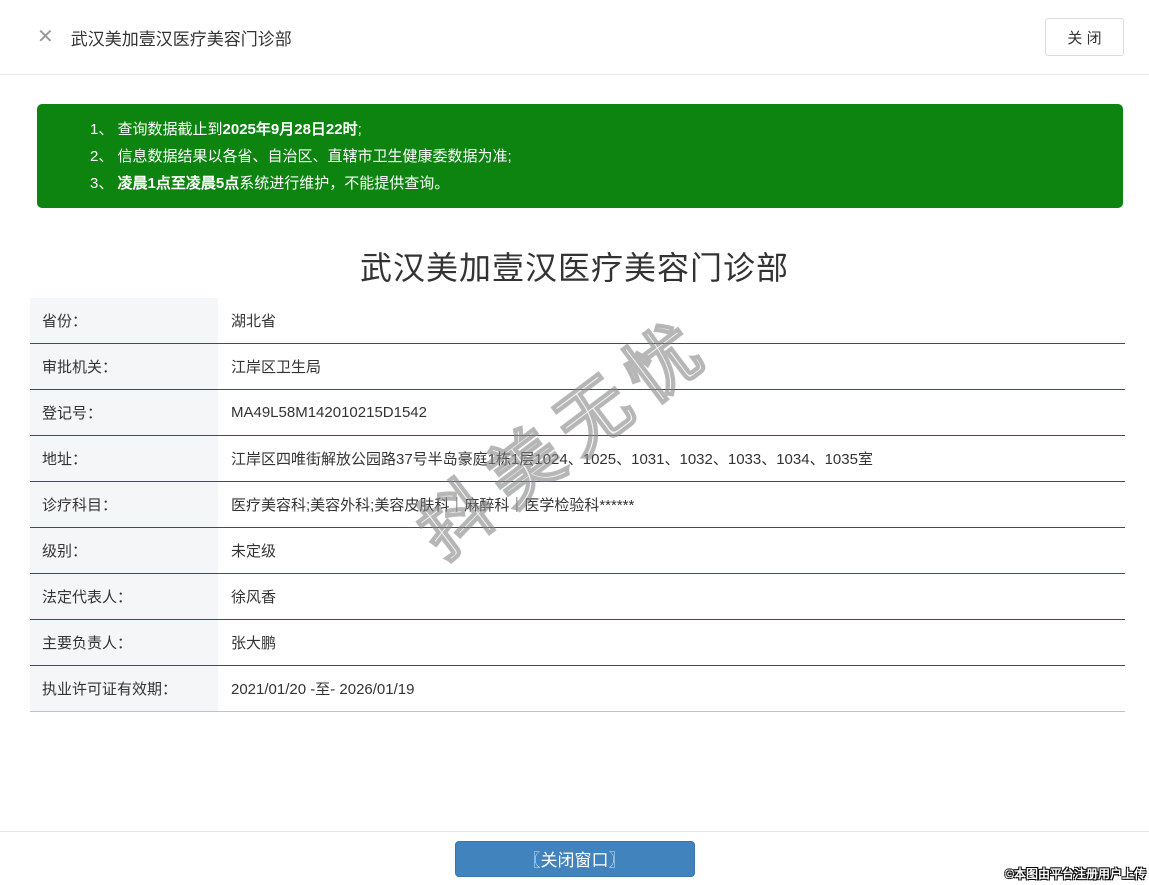  What do you see at coordinates (45, 37) in the screenshot?
I see `close-x-icon: ✕` at bounding box center [45, 37].